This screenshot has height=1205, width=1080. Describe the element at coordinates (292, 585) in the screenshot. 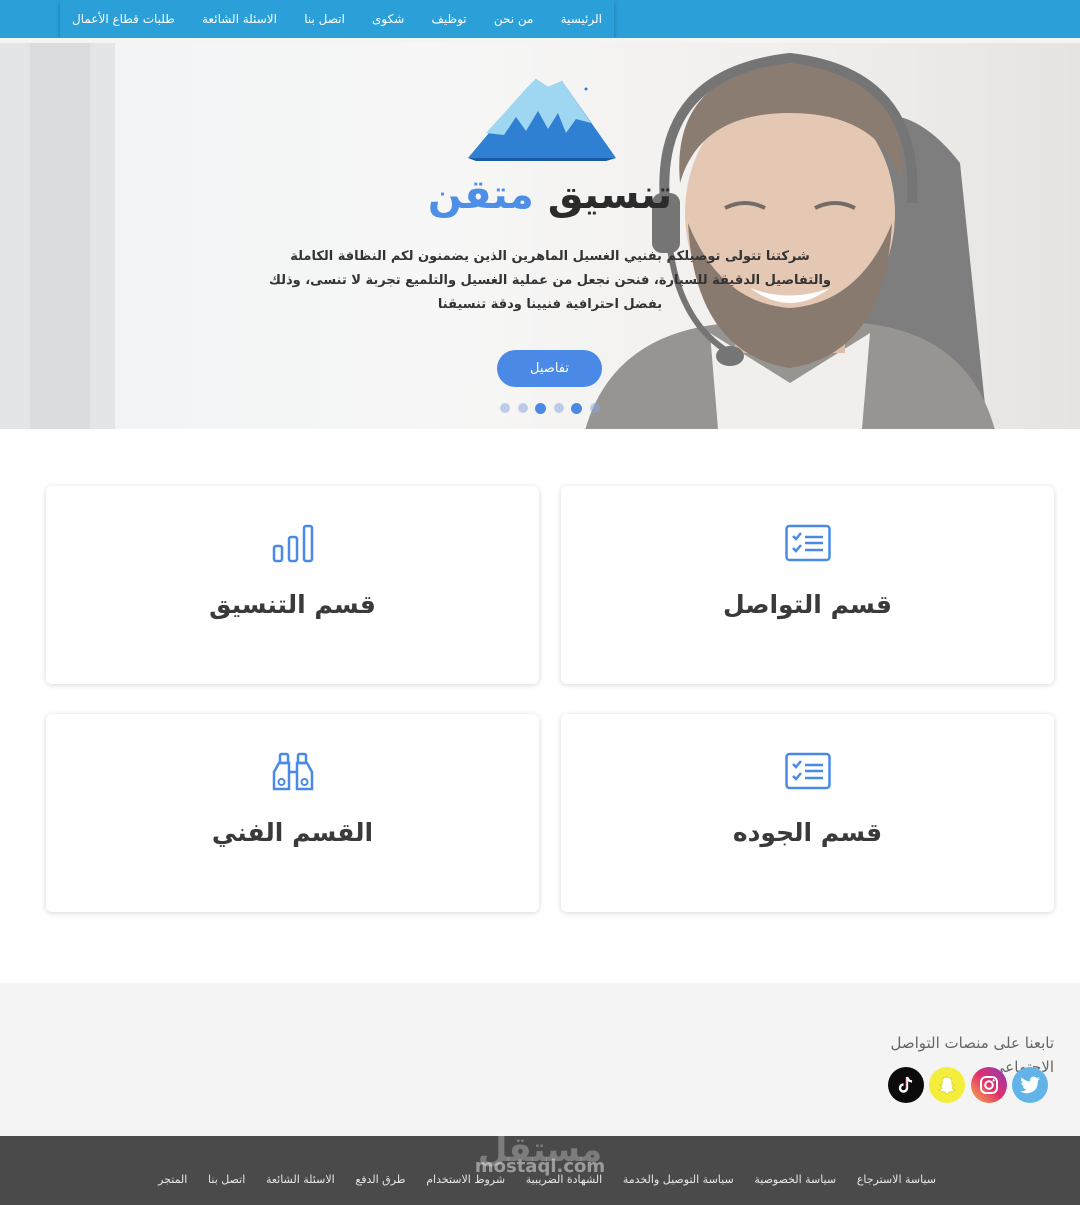

I see `card-coordination-department: قسم التنسيق` at that location.